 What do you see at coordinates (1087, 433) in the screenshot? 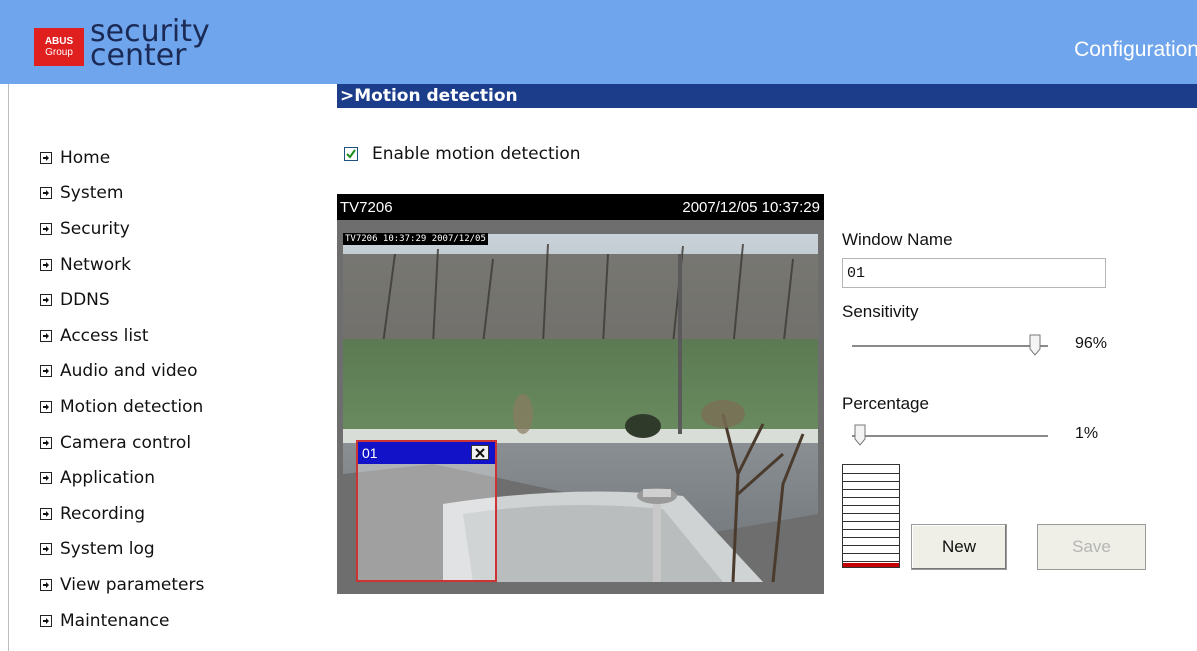
I see `percentage-value: 1%` at bounding box center [1087, 433].